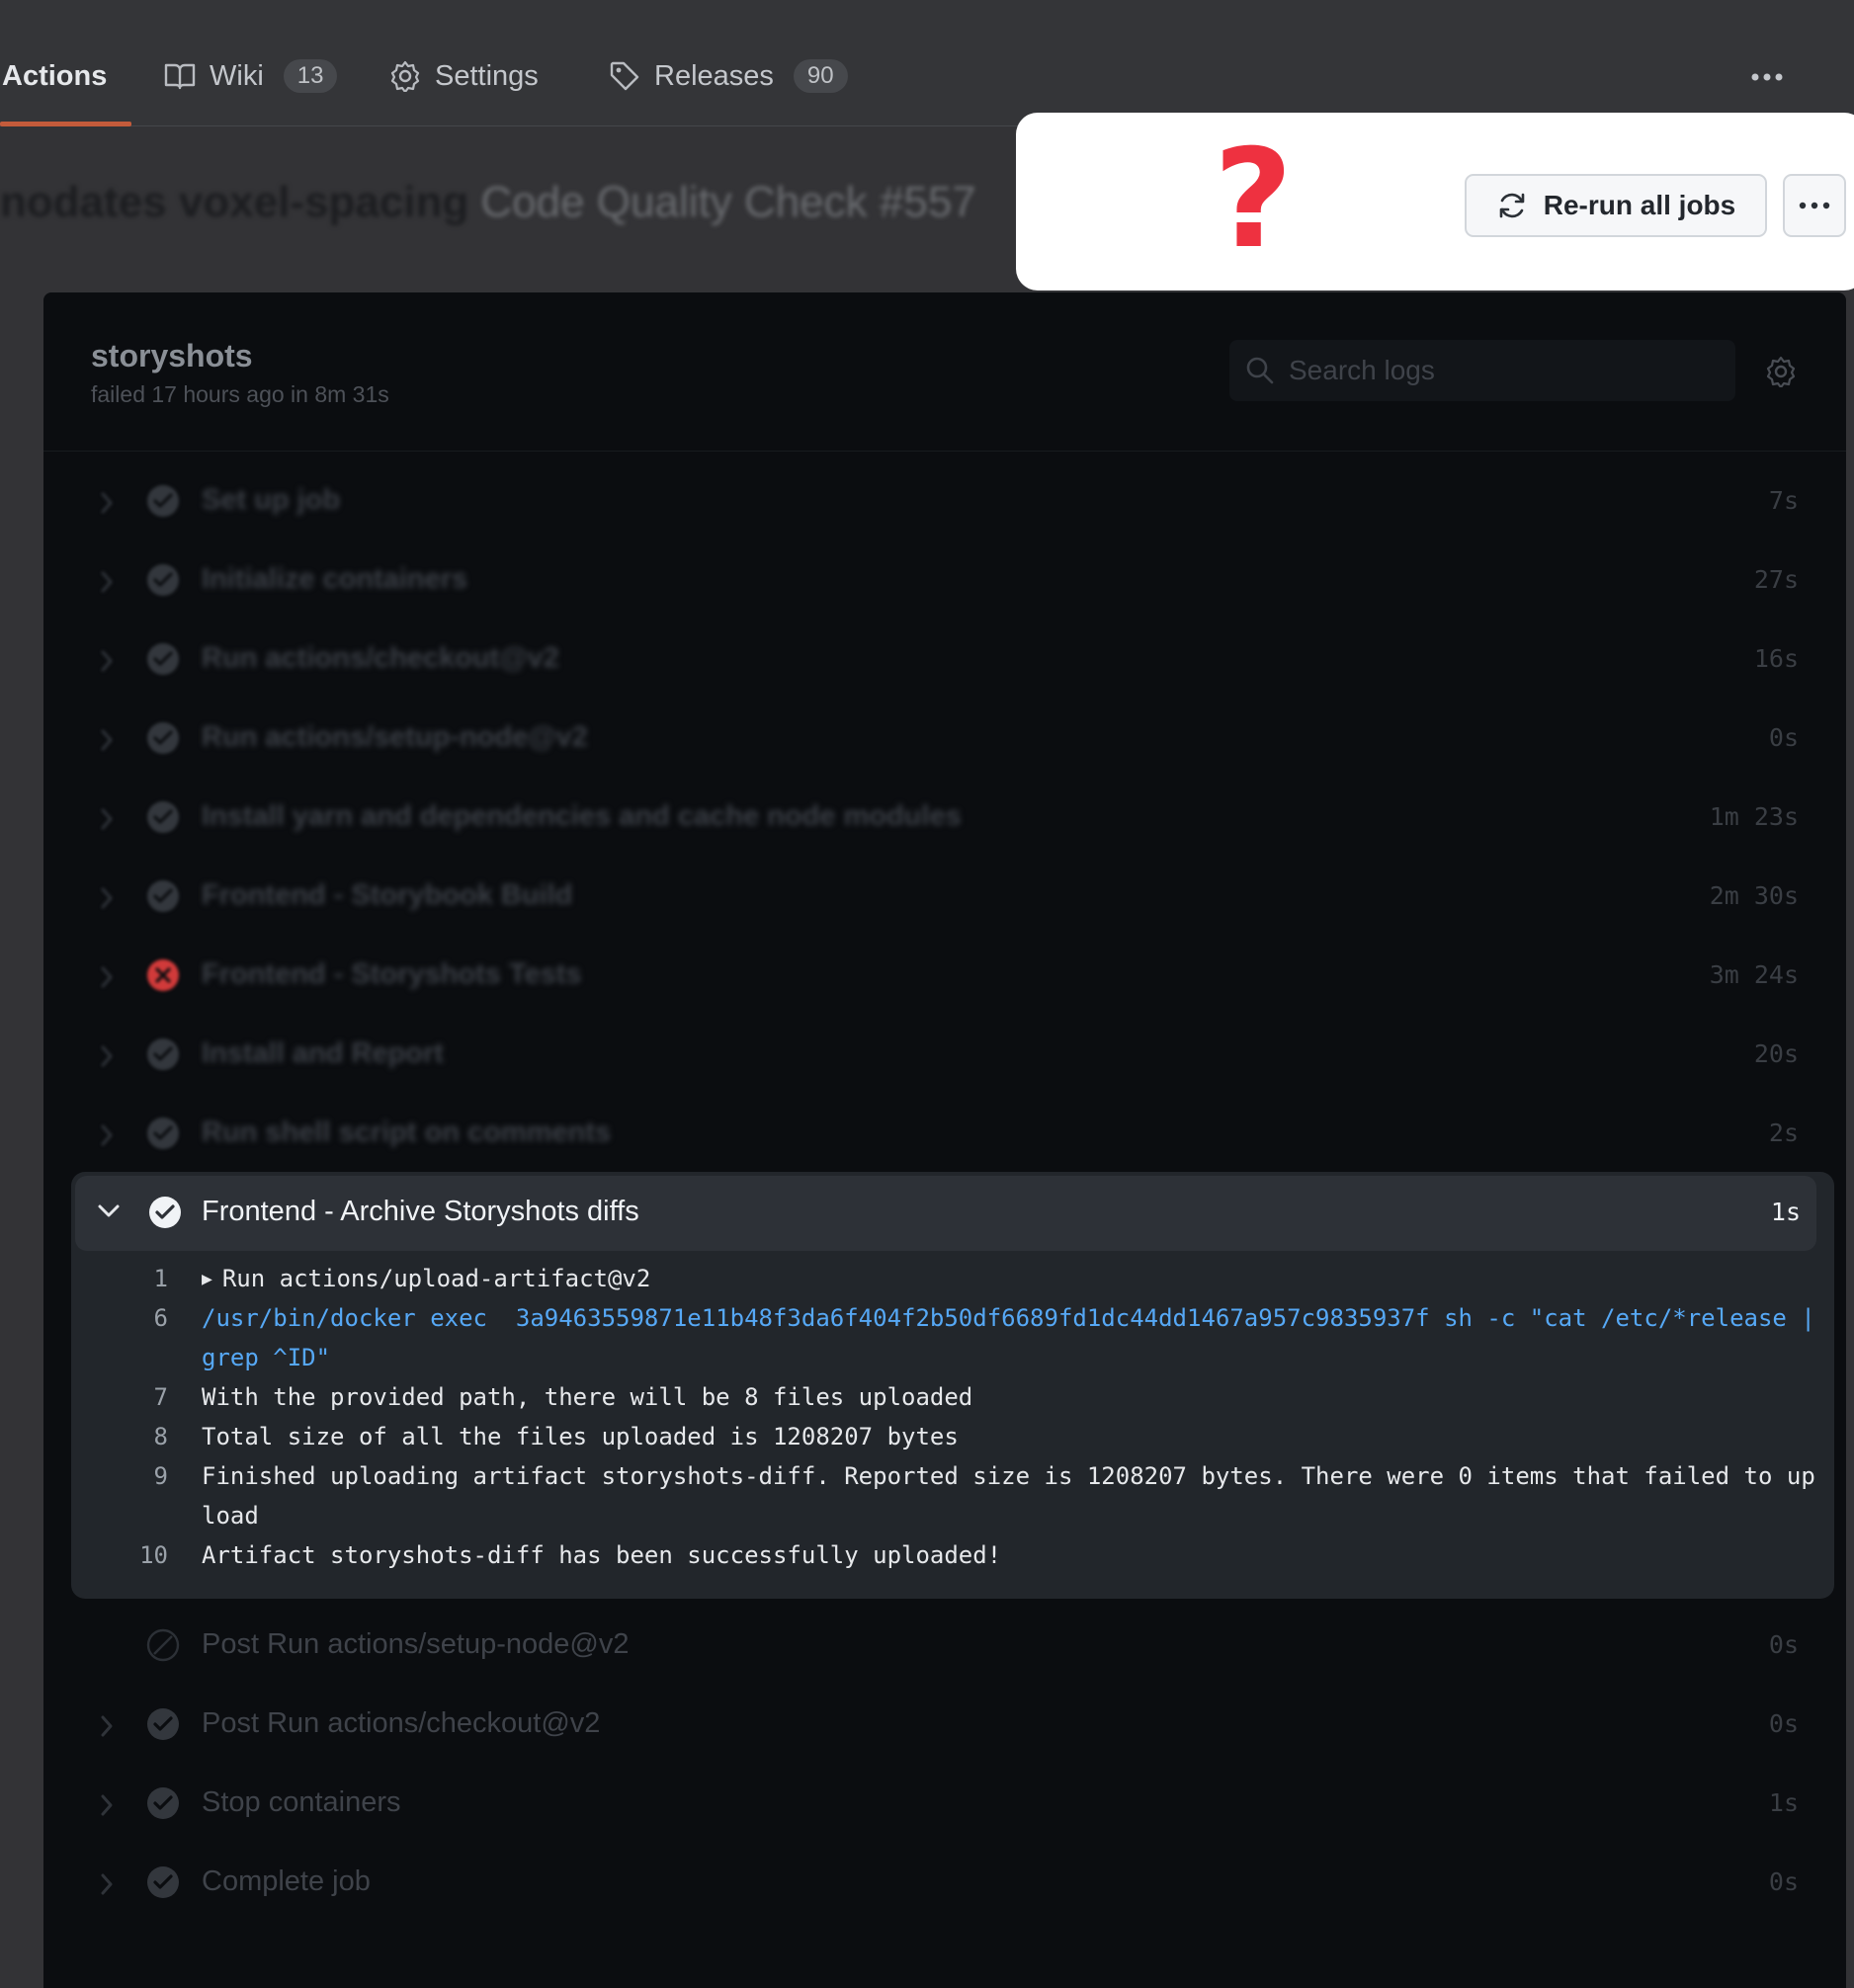 The height and width of the screenshot is (1988, 1854). What do you see at coordinates (234, 202) in the screenshot?
I see `run-title-text: nodates voxel-spacing` at bounding box center [234, 202].